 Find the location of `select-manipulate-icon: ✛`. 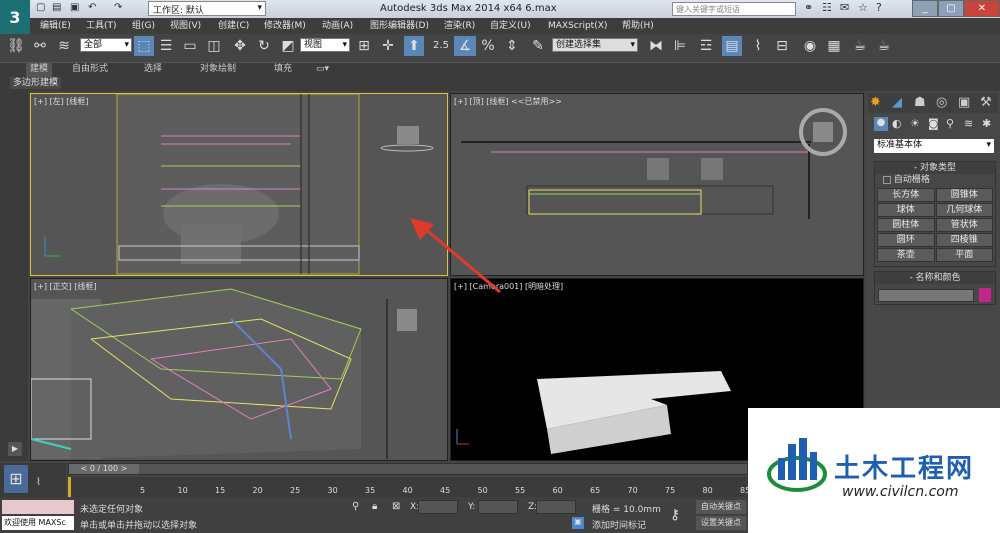

select-manipulate-icon: ✛ is located at coordinates (388, 46).